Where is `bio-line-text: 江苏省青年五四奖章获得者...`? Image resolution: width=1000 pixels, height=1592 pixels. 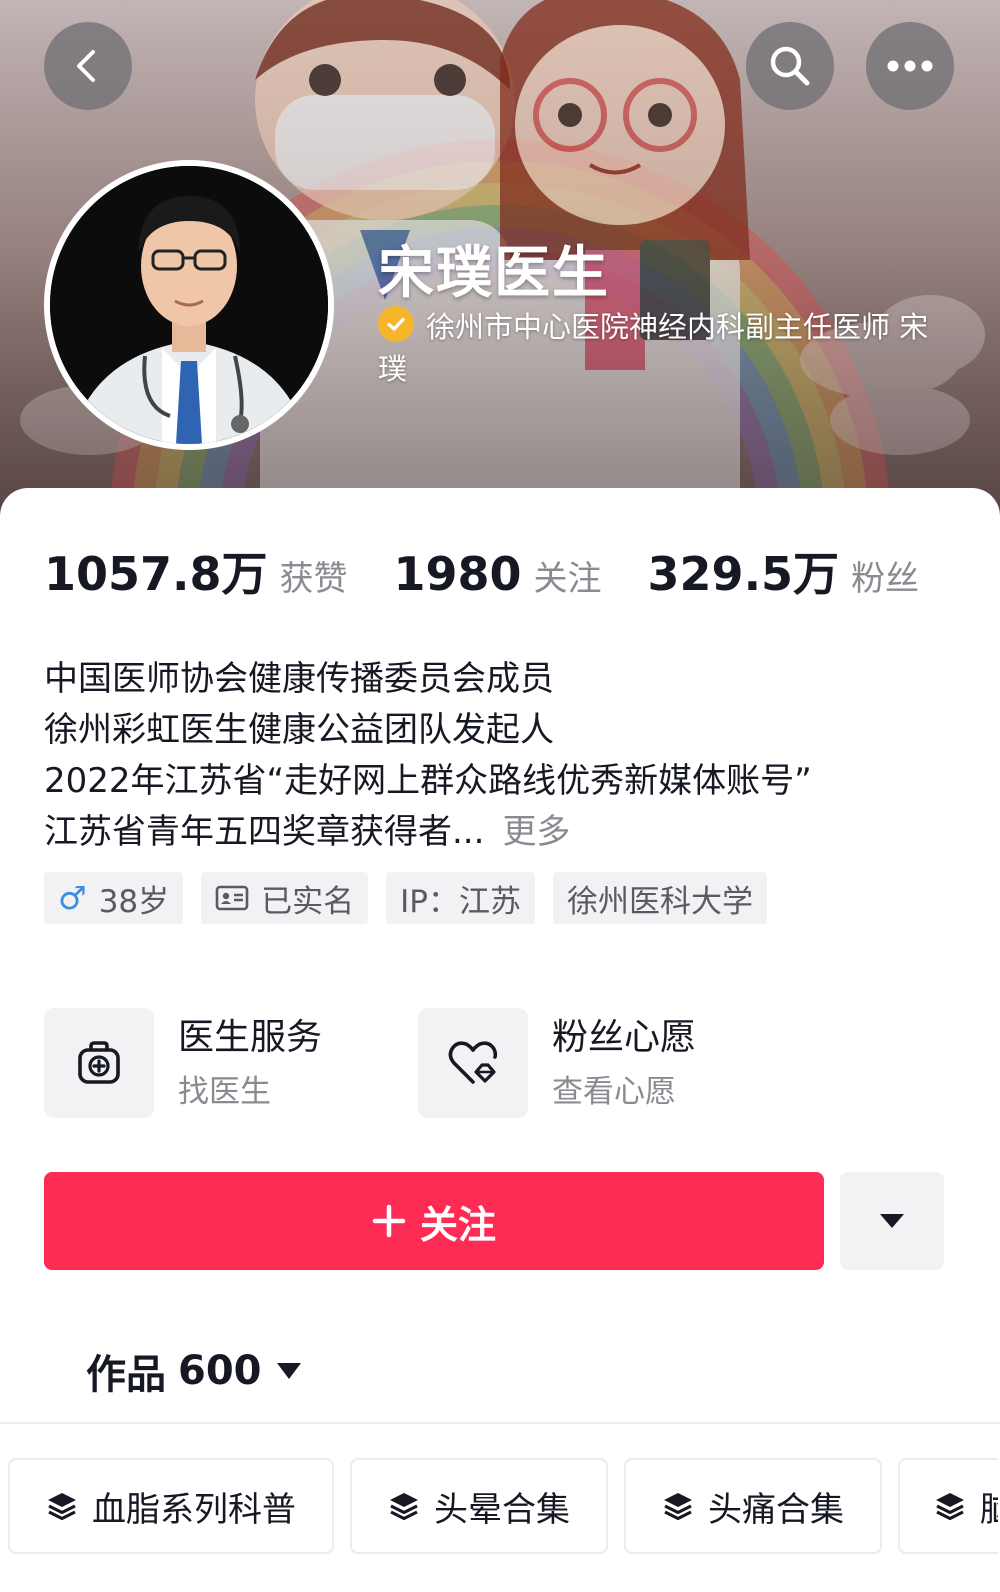 bio-line-text: 江苏省青年五四奖章获得者... is located at coordinates (264, 832).